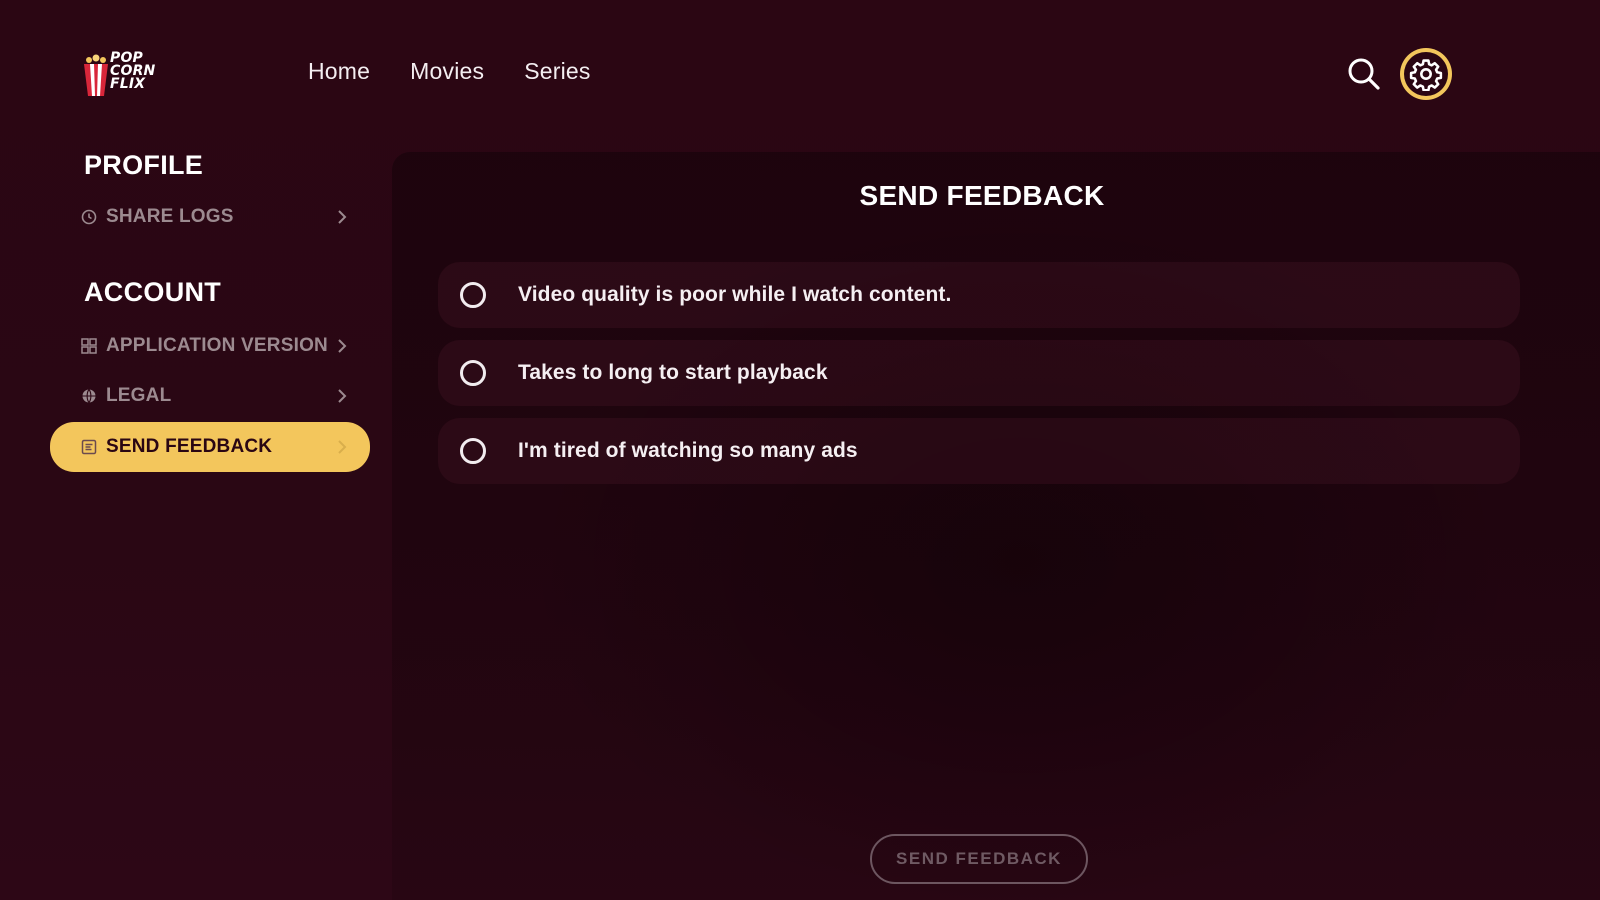 The image size is (1600, 900). I want to click on search-button, so click(1364, 74).